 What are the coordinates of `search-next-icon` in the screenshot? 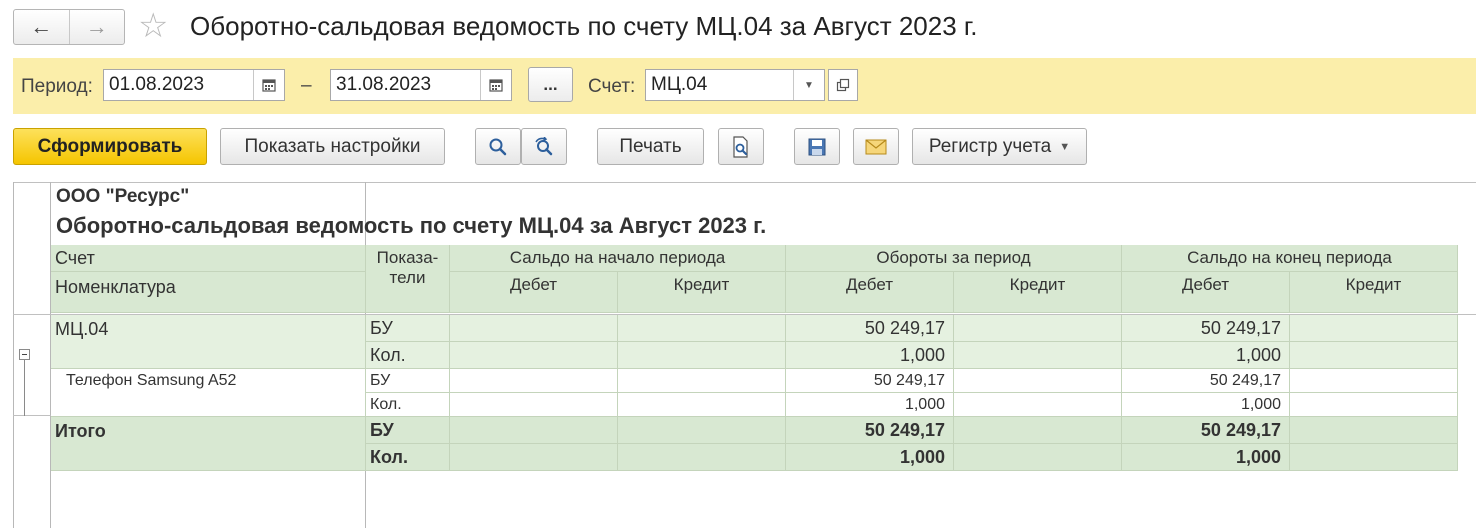 It's located at (544, 145).